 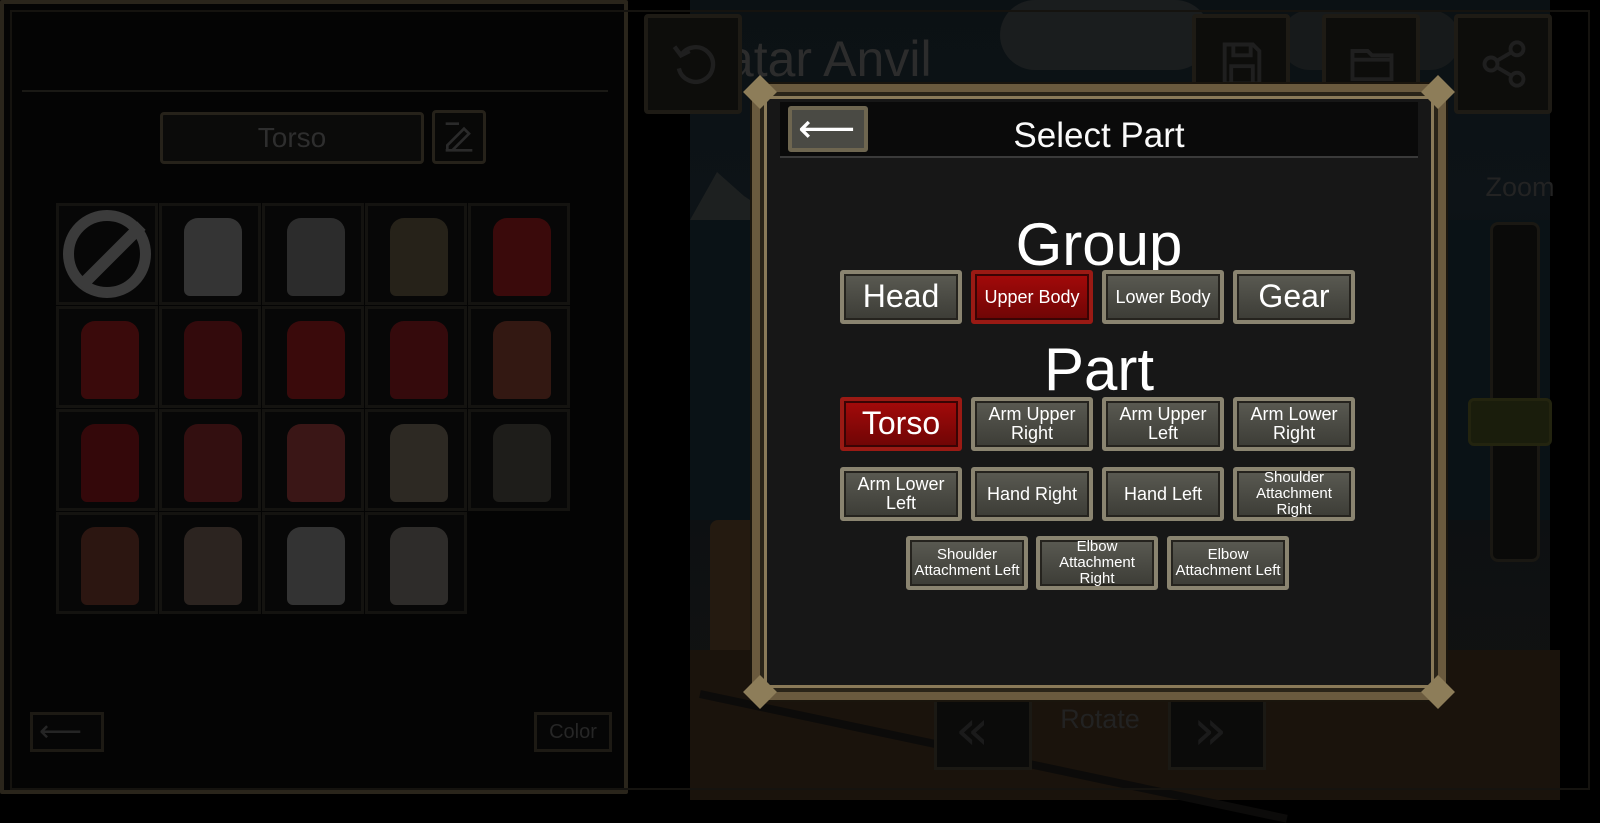 What do you see at coordinates (1032, 494) in the screenshot?
I see `part-button-hand-right: Hand Right` at bounding box center [1032, 494].